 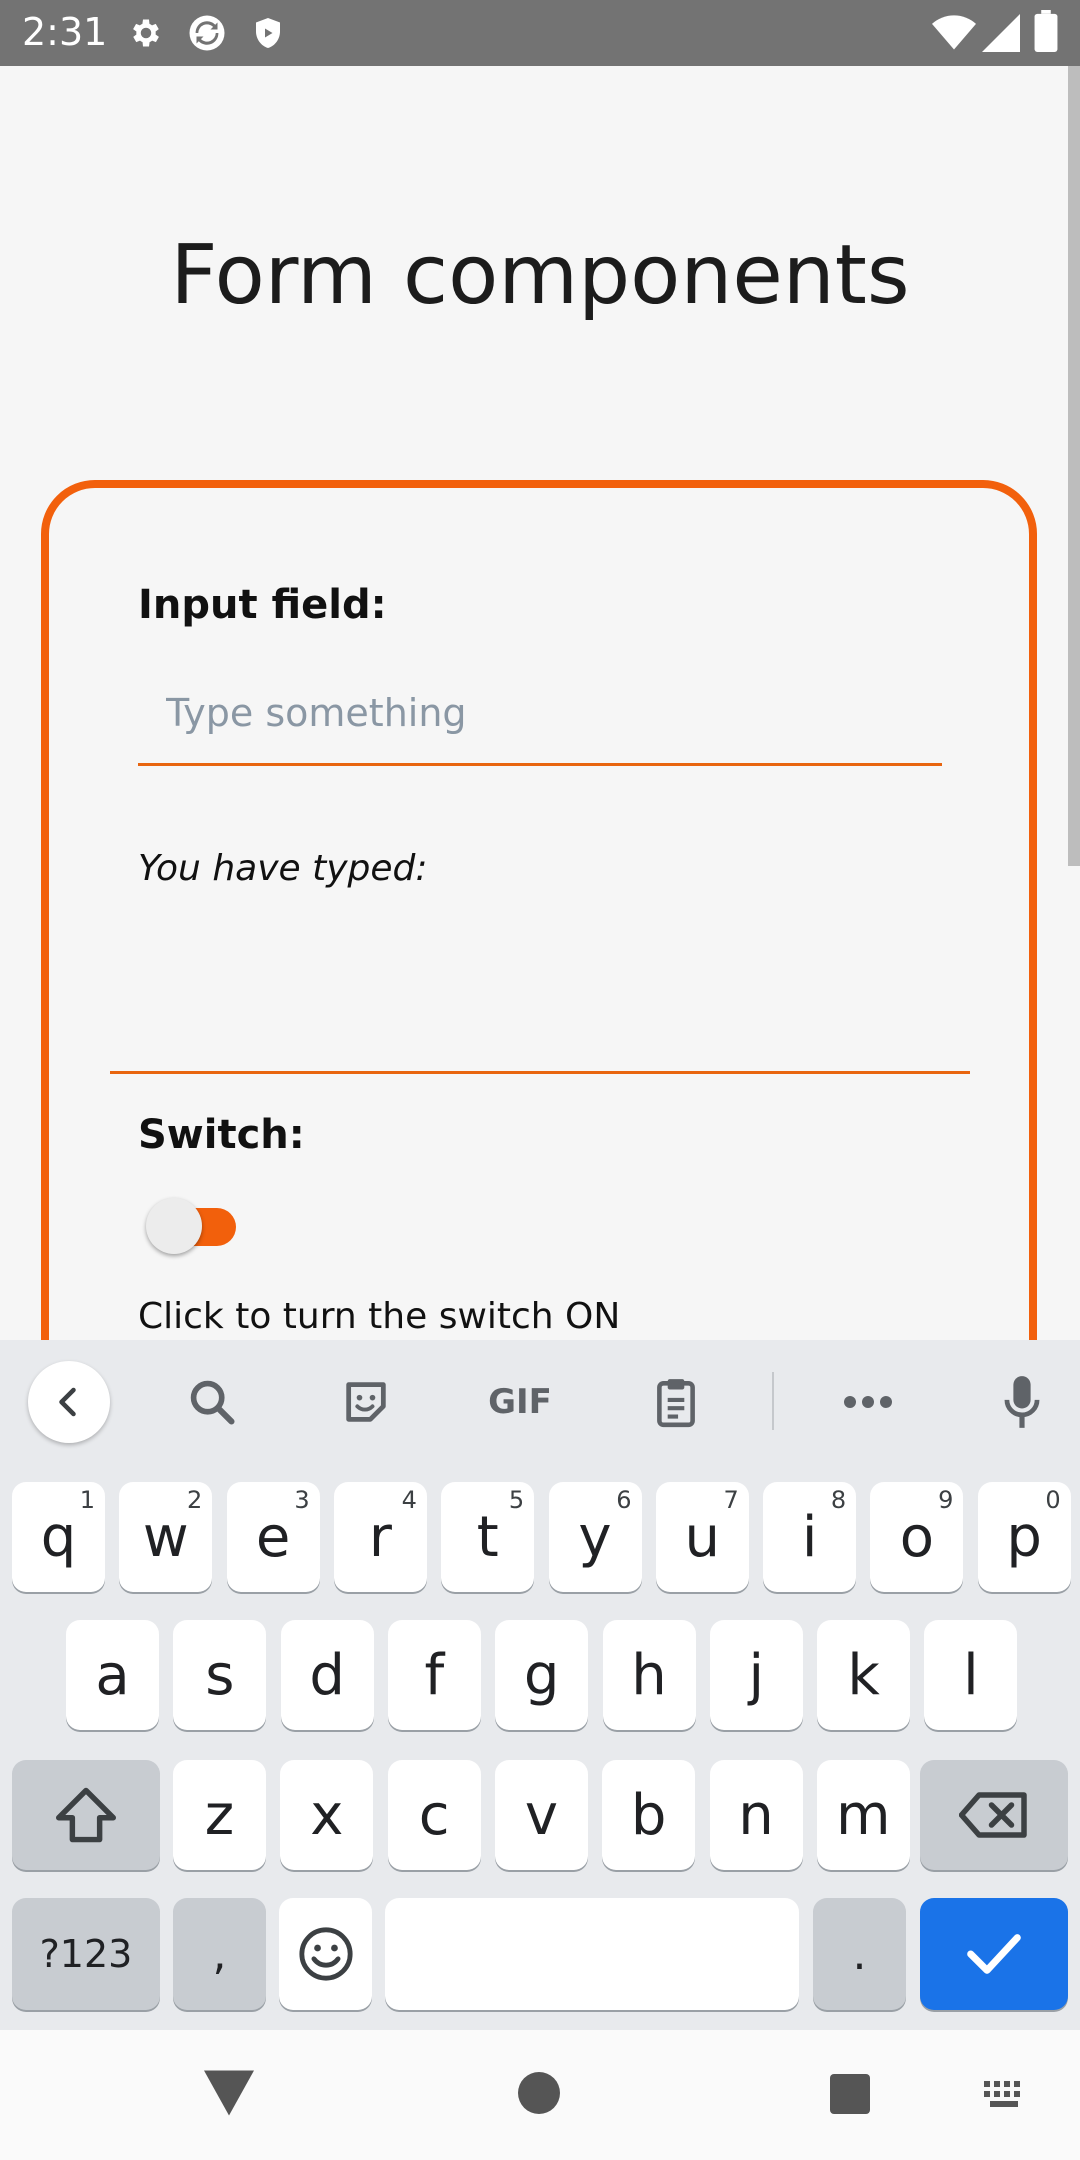 I want to click on key-s: s, so click(x=220, y=1675).